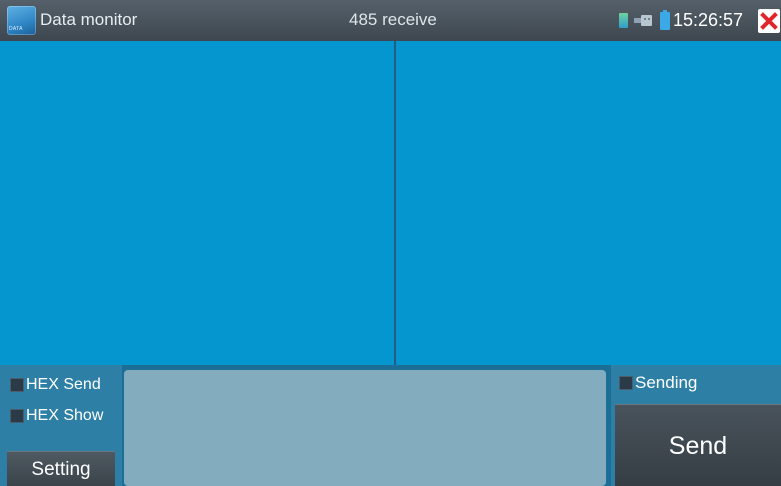 The width and height of the screenshot is (781, 486). Describe the element at coordinates (61, 468) in the screenshot. I see `setting-button: Setting` at that location.